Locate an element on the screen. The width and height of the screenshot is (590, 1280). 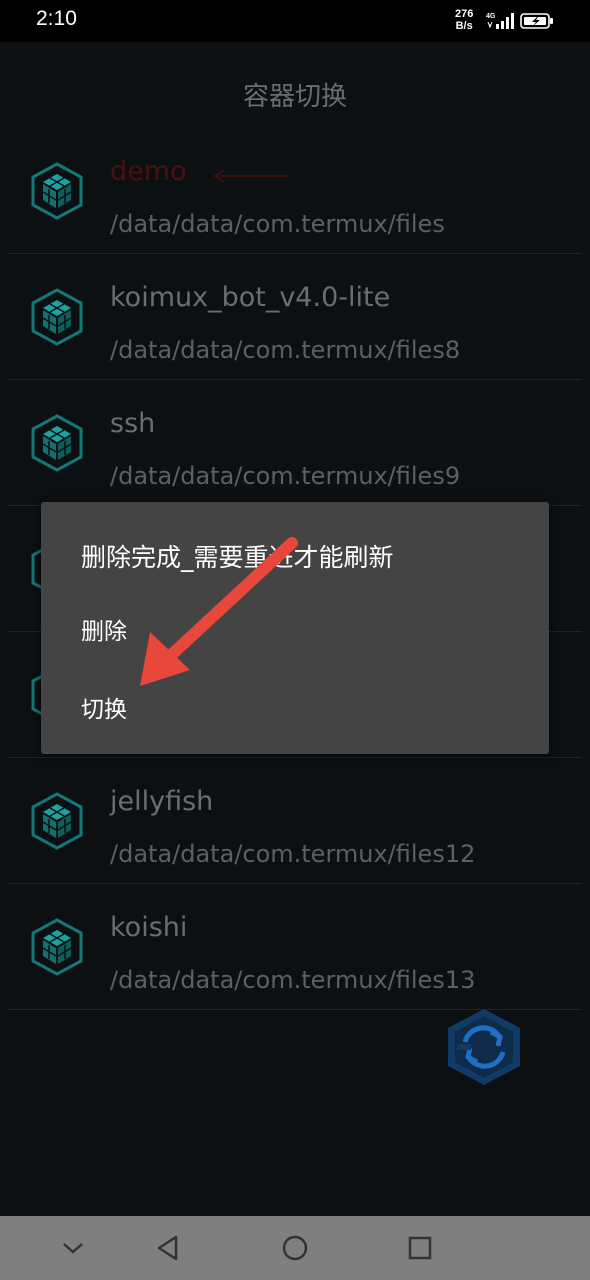
home-icon is located at coordinates (295, 1248).